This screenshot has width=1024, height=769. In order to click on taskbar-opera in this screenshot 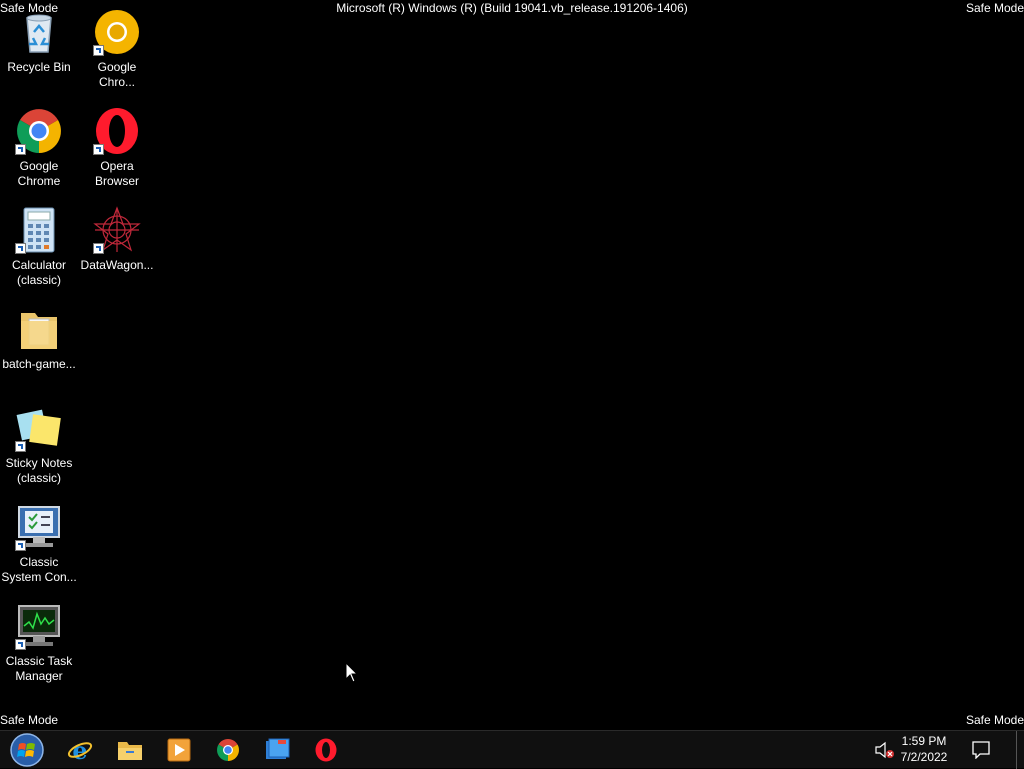, I will do `click(326, 750)`.